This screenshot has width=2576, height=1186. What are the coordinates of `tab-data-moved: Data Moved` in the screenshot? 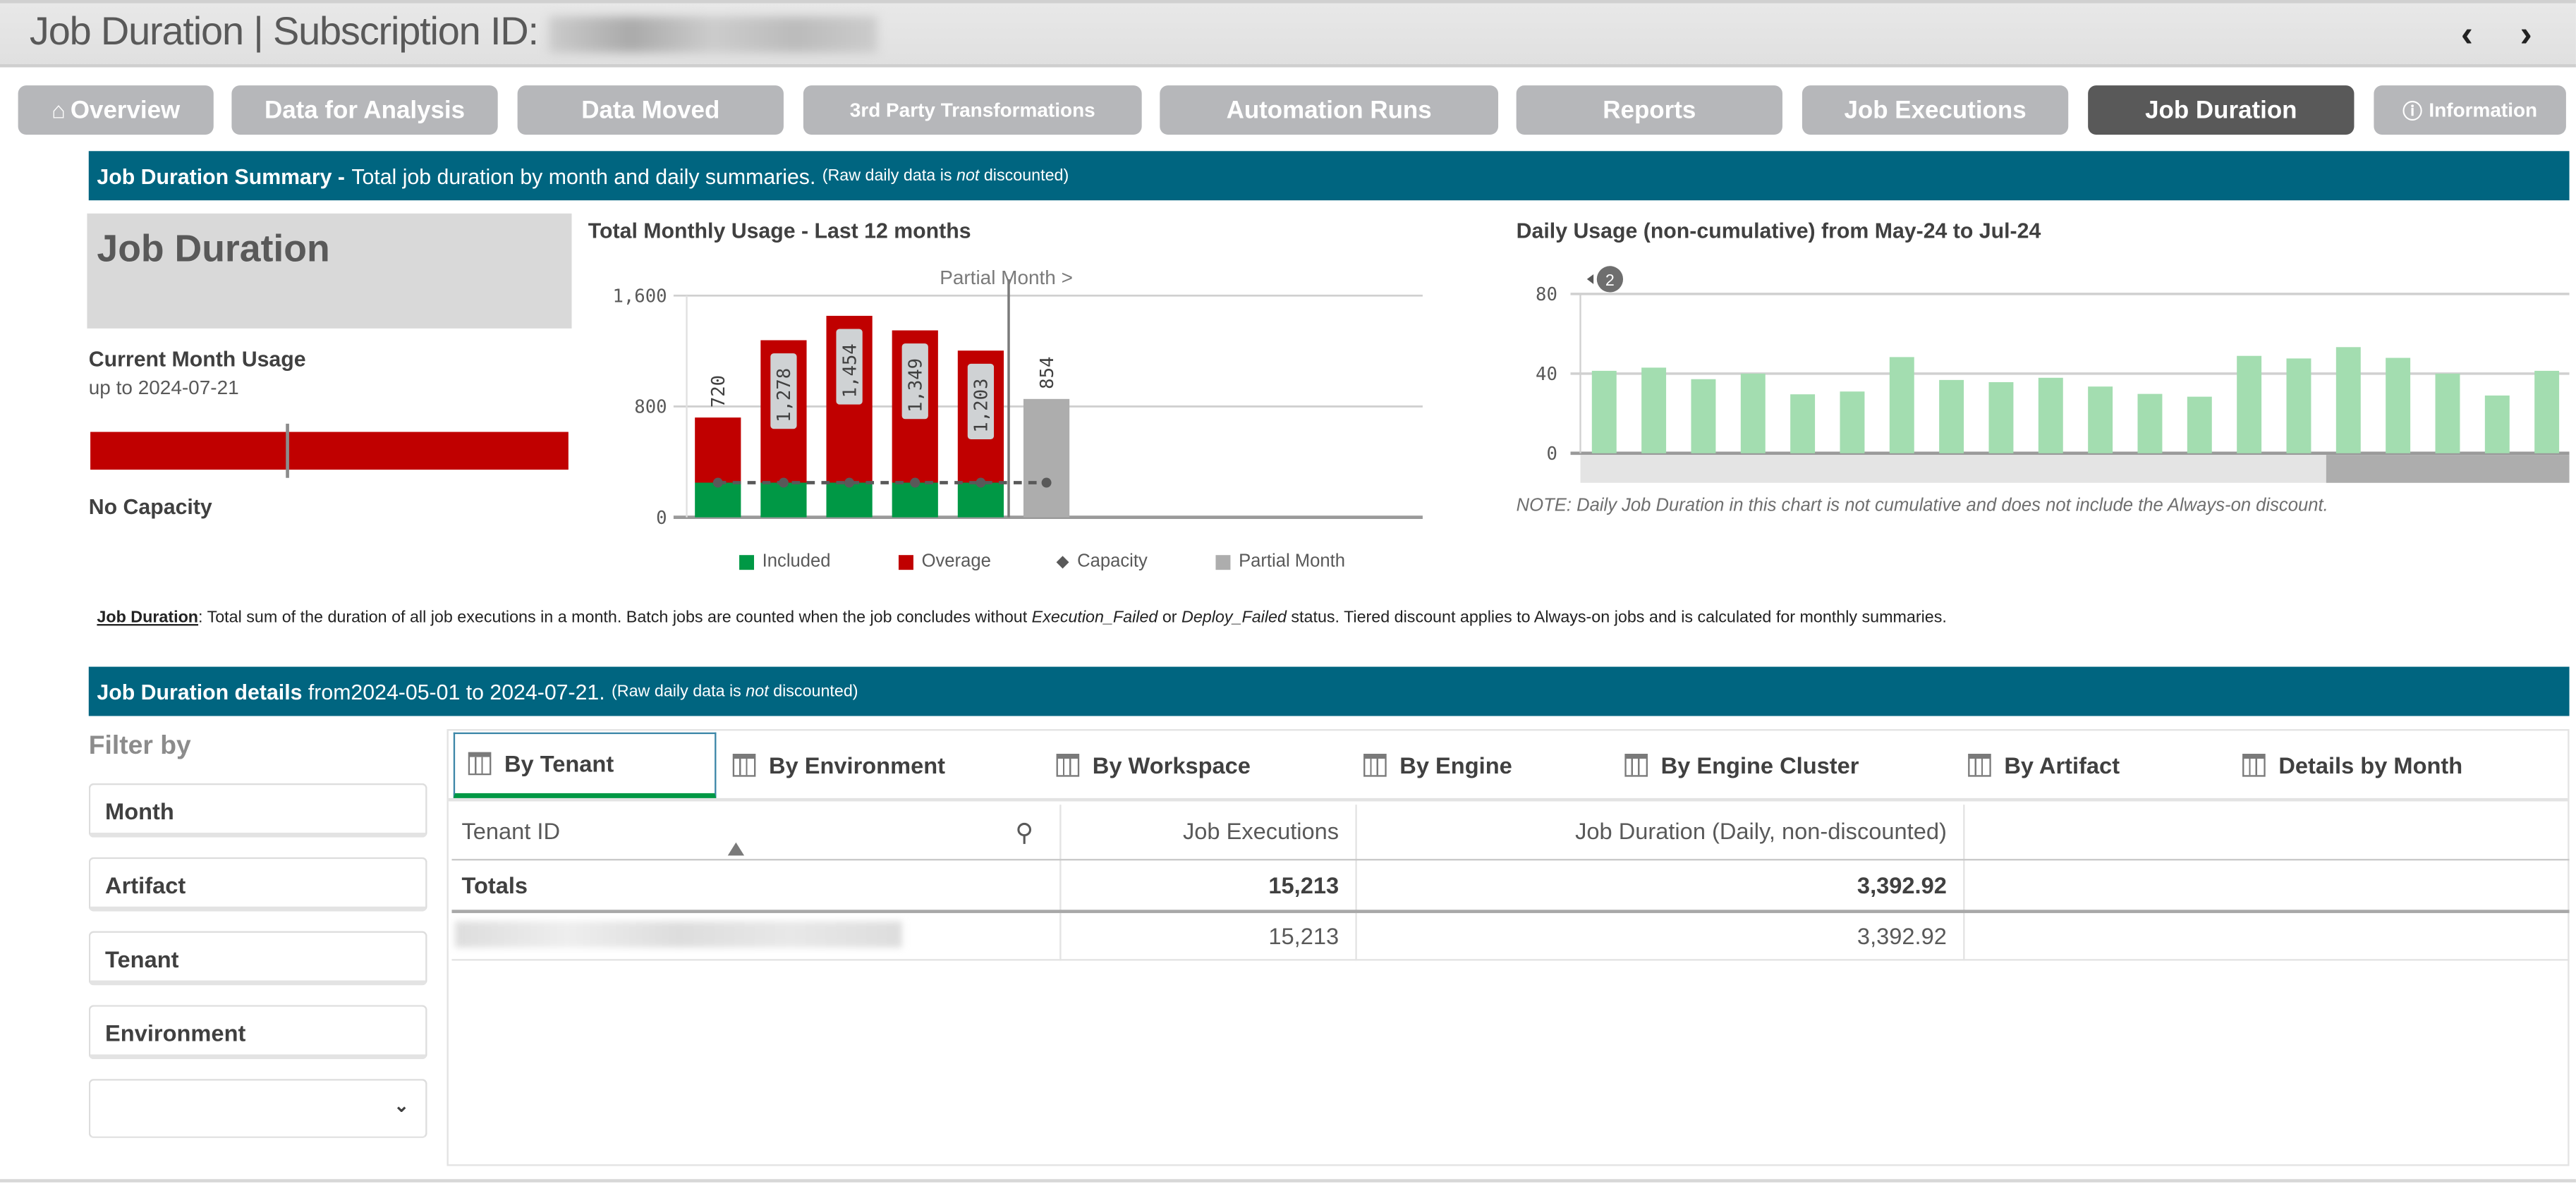 It's located at (650, 110).